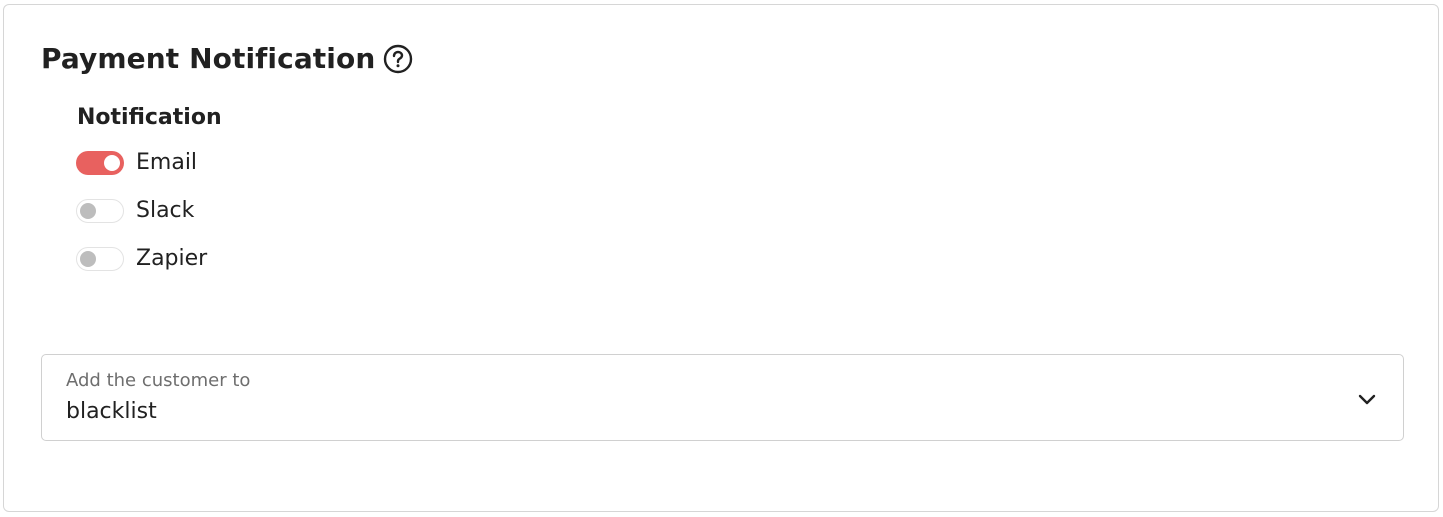 The image size is (1443, 517). What do you see at coordinates (149, 117) in the screenshot?
I see `notification-label: Notification` at bounding box center [149, 117].